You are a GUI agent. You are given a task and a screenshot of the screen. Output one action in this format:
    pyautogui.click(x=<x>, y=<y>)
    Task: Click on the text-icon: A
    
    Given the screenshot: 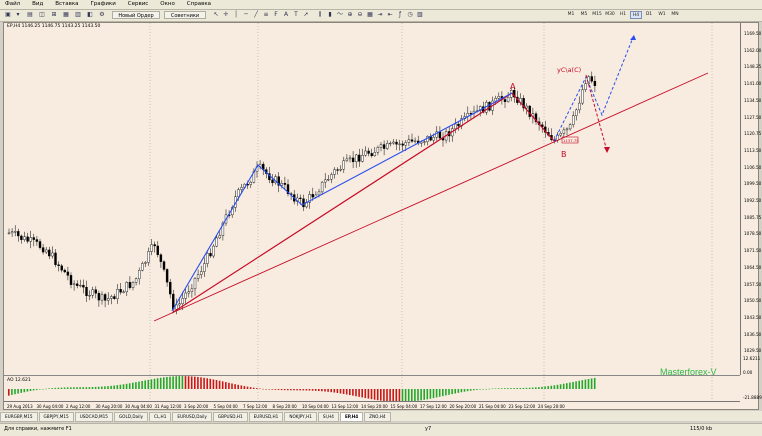 What is the action you would take?
    pyautogui.click(x=286, y=15)
    